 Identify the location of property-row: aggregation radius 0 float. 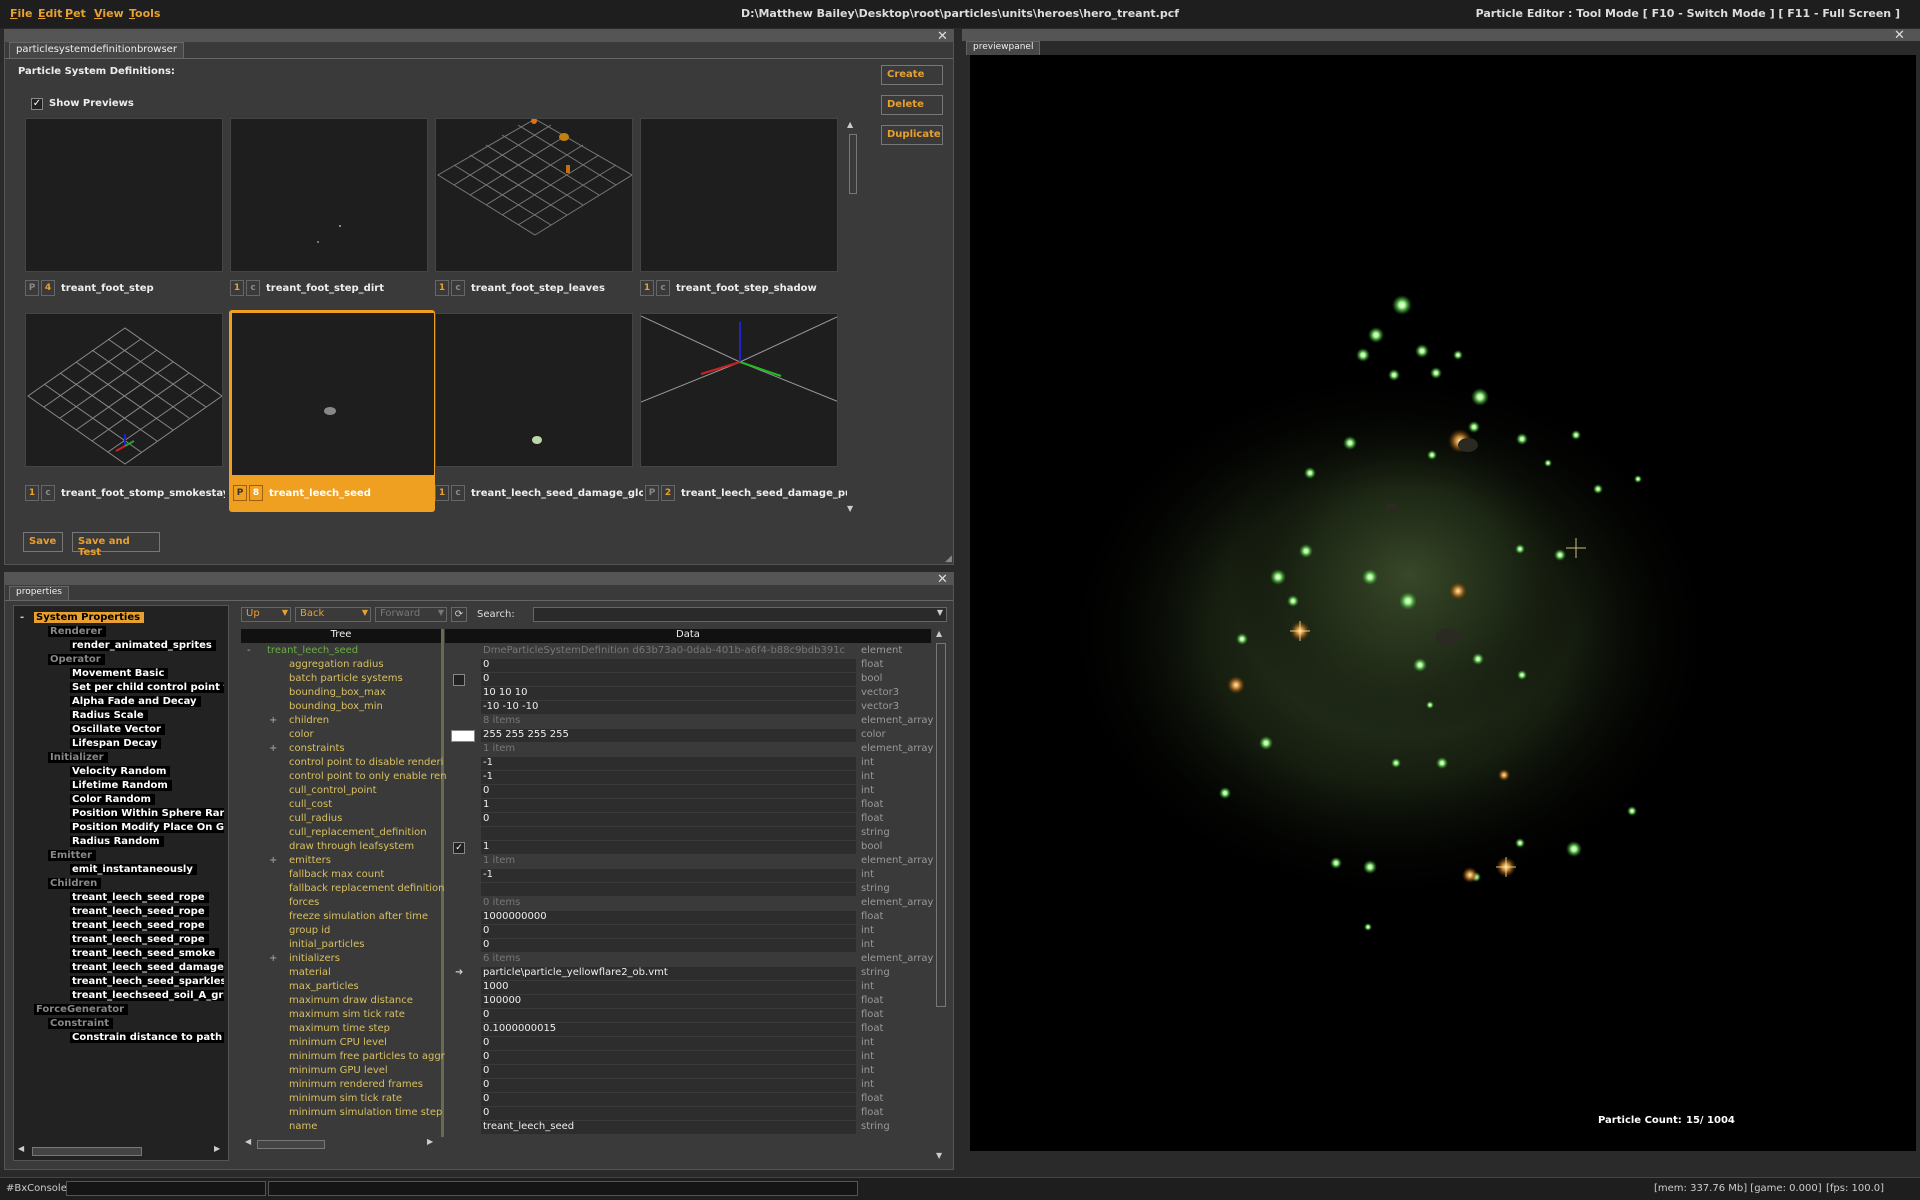
(588, 666).